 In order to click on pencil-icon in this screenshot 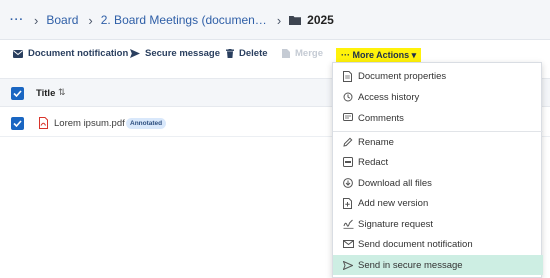, I will do `click(348, 142)`.